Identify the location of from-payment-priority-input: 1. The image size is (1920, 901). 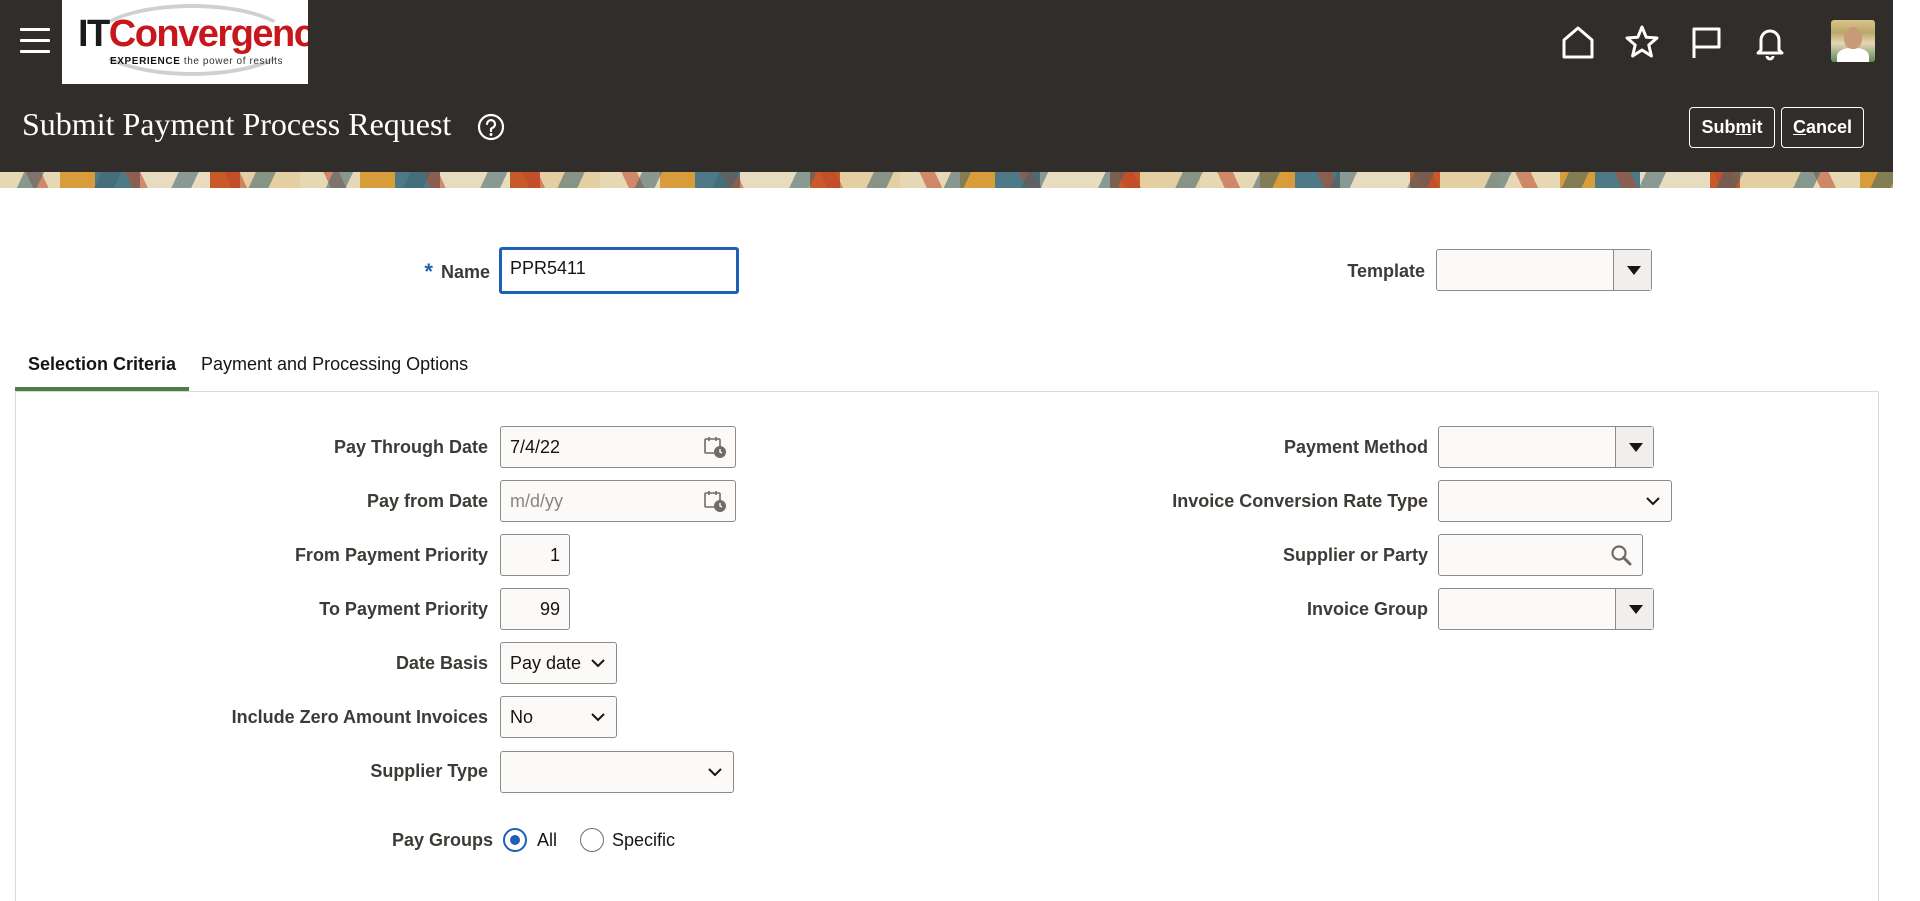
(535, 555).